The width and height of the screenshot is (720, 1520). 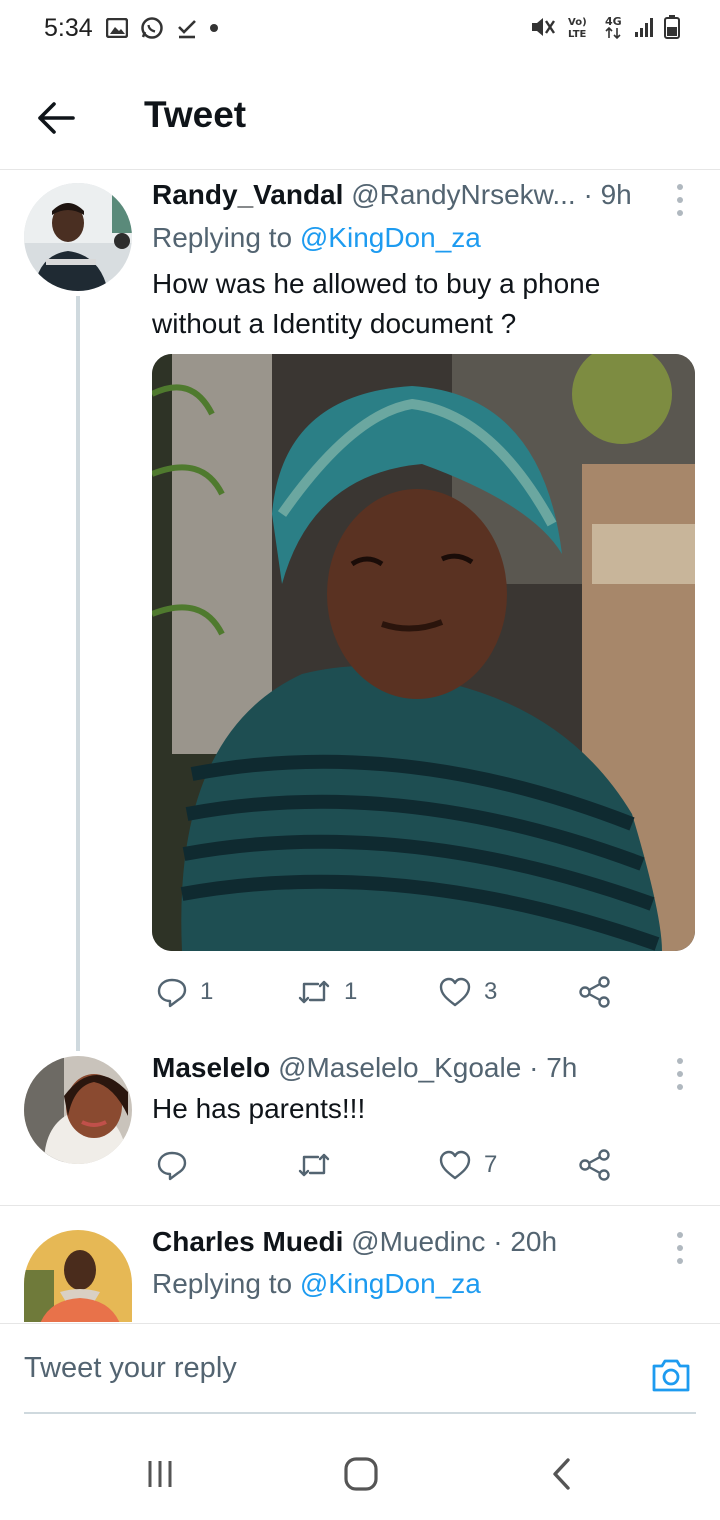 I want to click on signal-icon, so click(x=644, y=27).